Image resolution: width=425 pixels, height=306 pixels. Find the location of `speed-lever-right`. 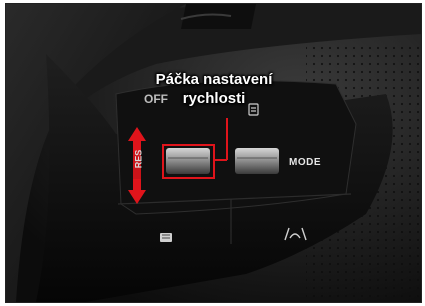

speed-lever-right is located at coordinates (257, 161).